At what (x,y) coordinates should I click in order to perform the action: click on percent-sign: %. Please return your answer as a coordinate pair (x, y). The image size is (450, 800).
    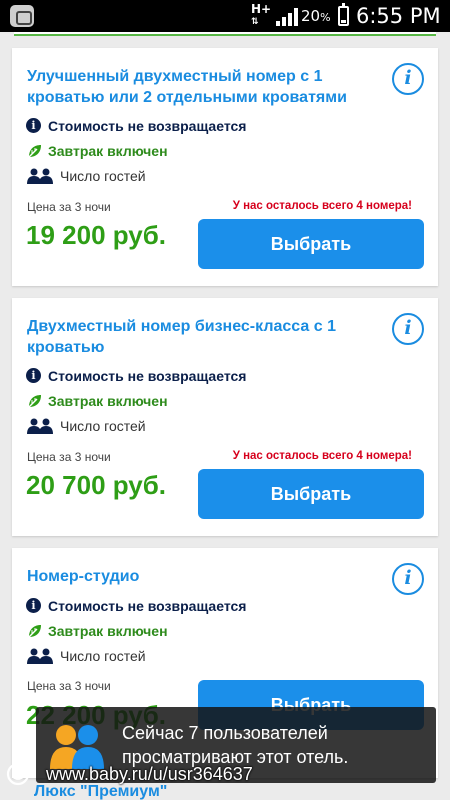
    Looking at the image, I should click on (325, 17).